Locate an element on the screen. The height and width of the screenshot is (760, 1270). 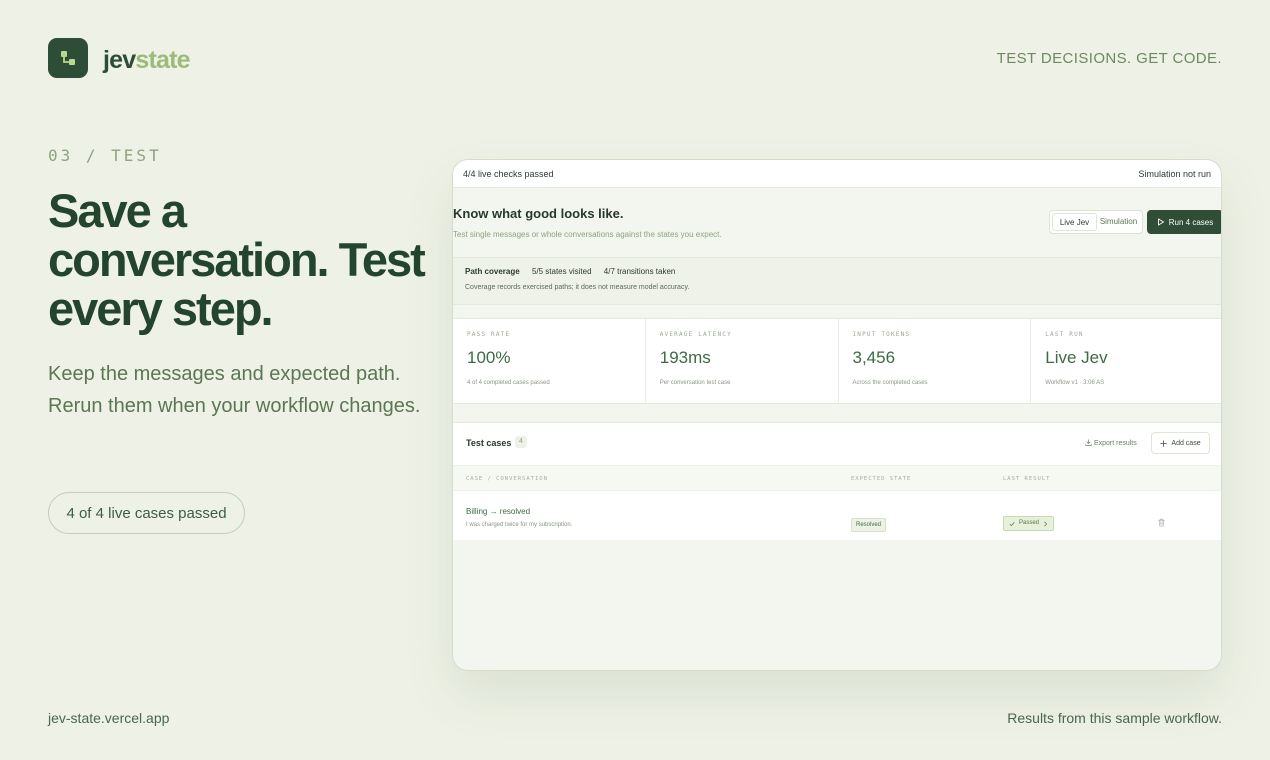
add-case-button: Add case is located at coordinates (1180, 443).